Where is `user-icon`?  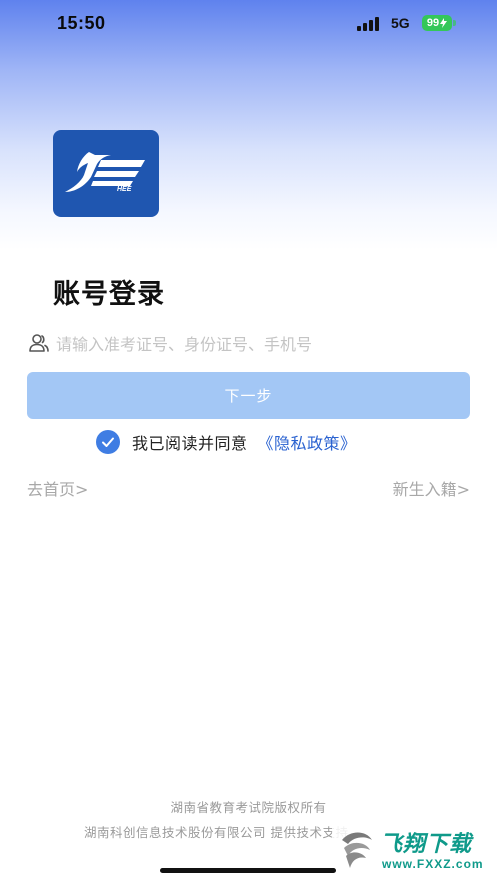
user-icon is located at coordinates (39, 343).